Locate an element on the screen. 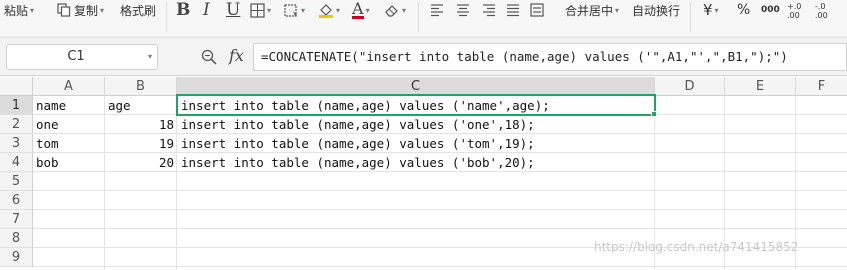 This screenshot has width=847, height=270. percent-button: % is located at coordinates (743, 10).